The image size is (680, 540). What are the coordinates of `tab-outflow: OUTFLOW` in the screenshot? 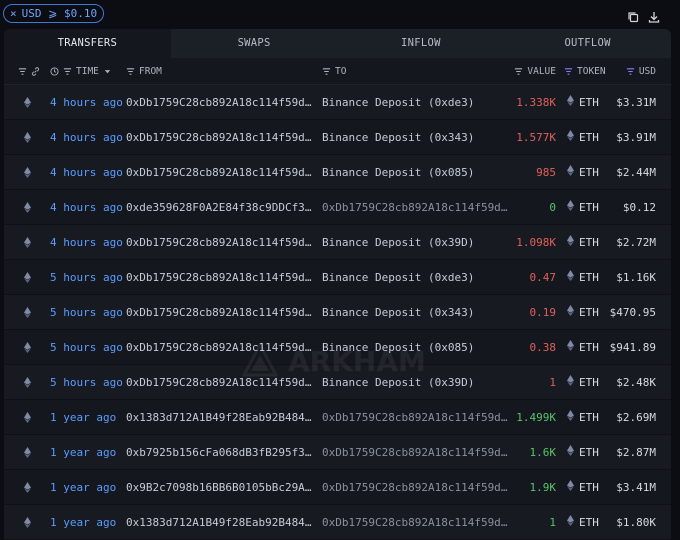 It's located at (587, 43).